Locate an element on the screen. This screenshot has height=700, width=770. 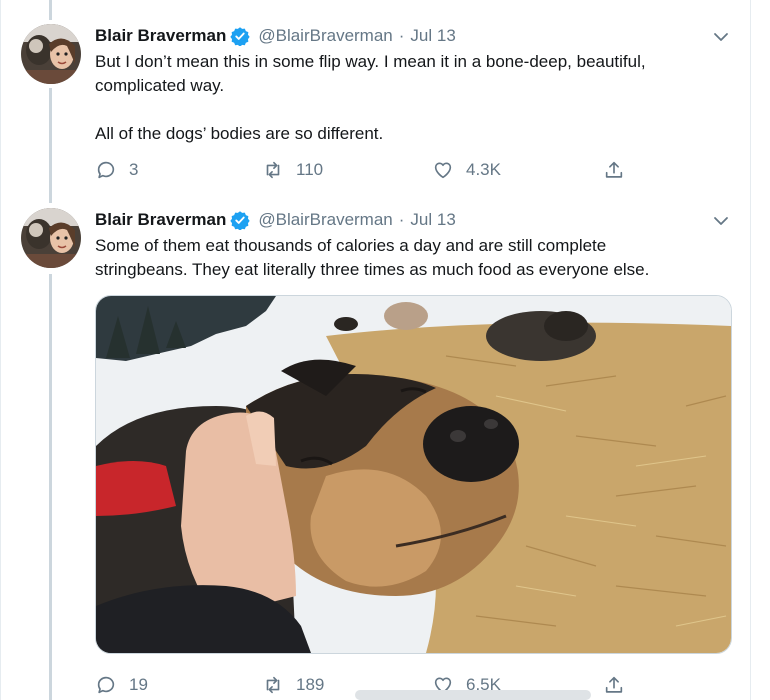
retweet-button: 189 is located at coordinates (293, 685).